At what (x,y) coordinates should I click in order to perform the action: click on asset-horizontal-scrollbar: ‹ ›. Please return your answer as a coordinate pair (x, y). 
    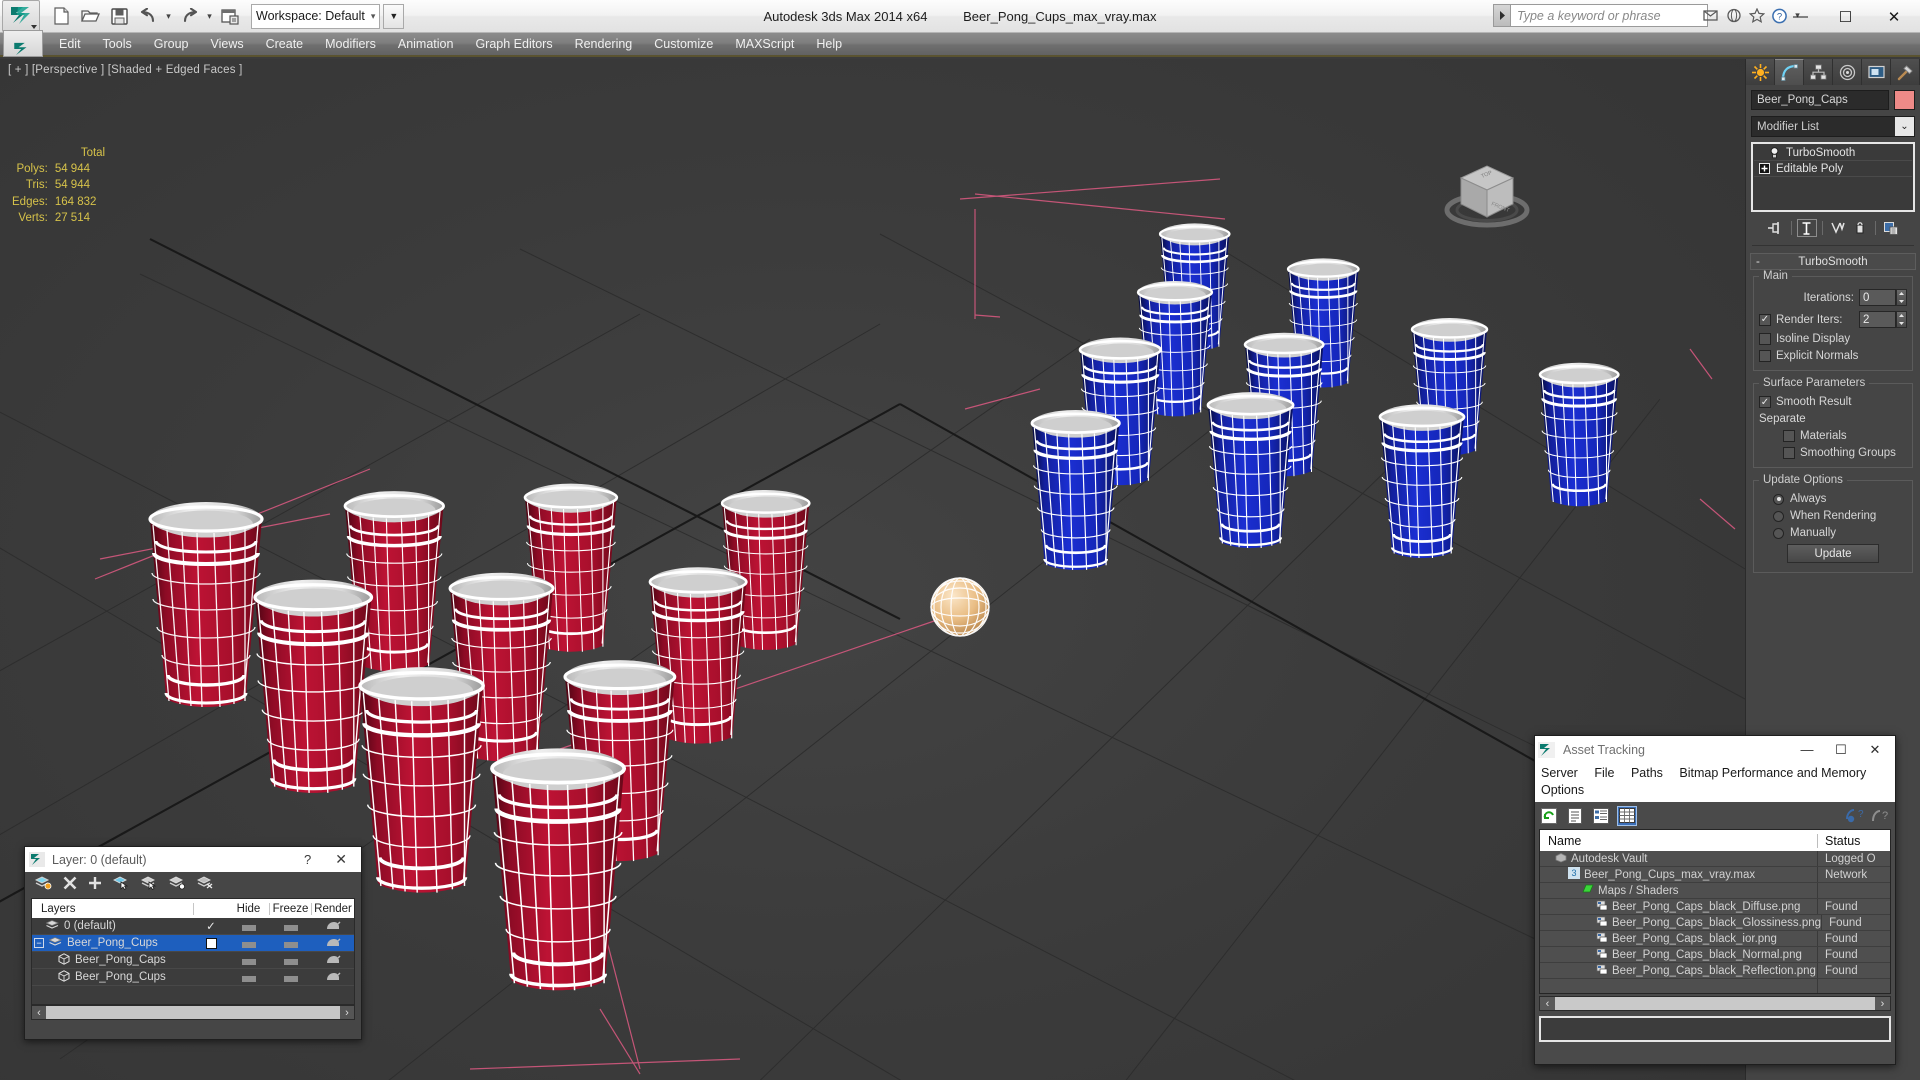
    Looking at the image, I should click on (1715, 1003).